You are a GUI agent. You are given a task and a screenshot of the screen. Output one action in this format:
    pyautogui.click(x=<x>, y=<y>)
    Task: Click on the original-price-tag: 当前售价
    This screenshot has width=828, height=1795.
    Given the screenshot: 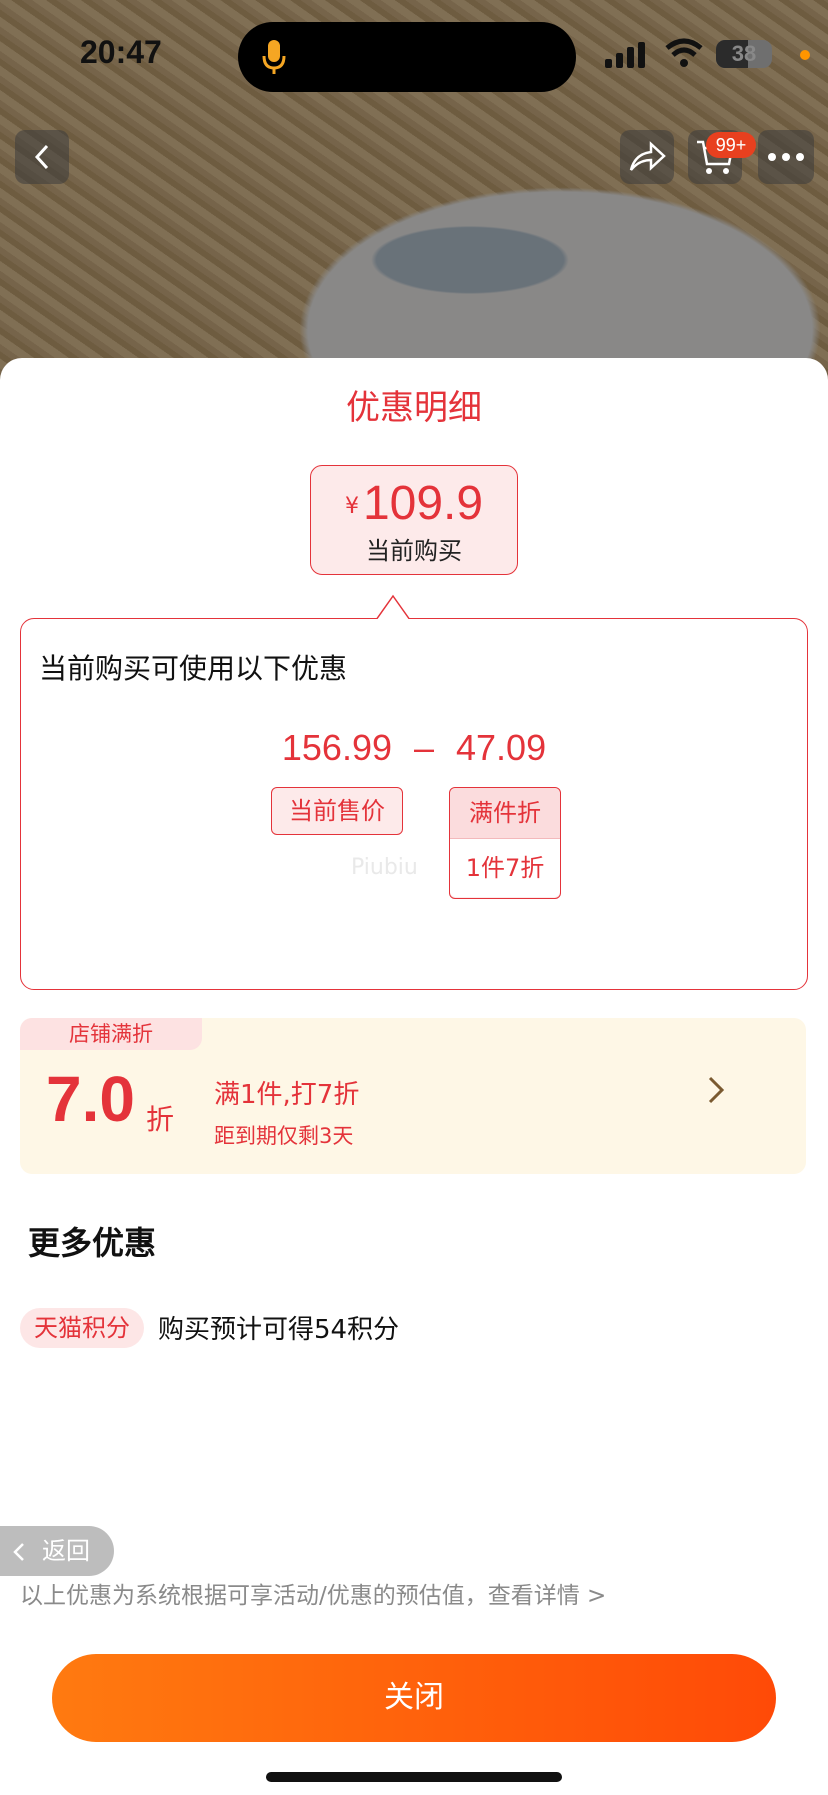 What is the action you would take?
    pyautogui.click(x=337, y=811)
    